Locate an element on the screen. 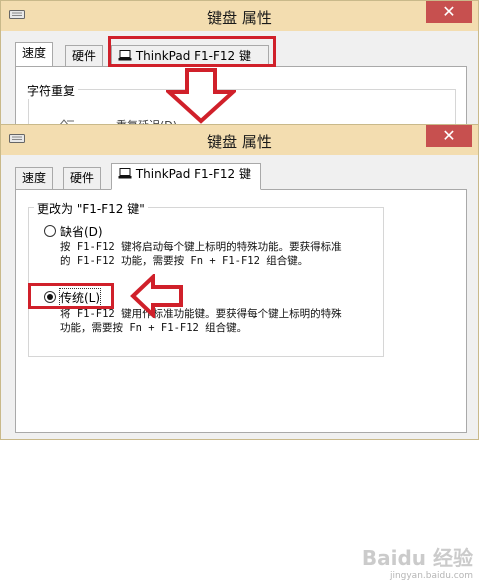 This screenshot has width=479, height=587. legacy-desc-line1: 将 F1-F12 键用作标准功能键。要获得每个键上标明的特殊 is located at coordinates (201, 314).